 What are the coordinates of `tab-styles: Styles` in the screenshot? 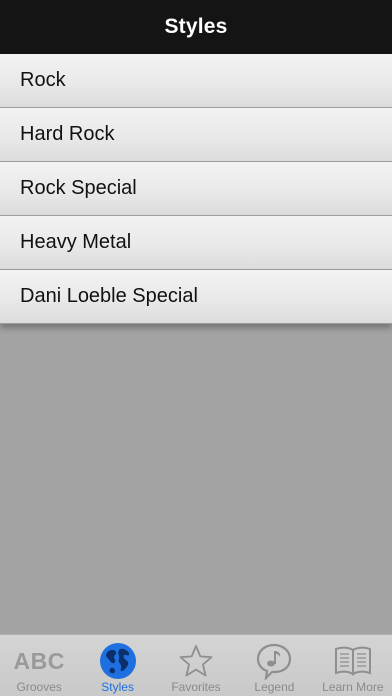 It's located at (117, 665).